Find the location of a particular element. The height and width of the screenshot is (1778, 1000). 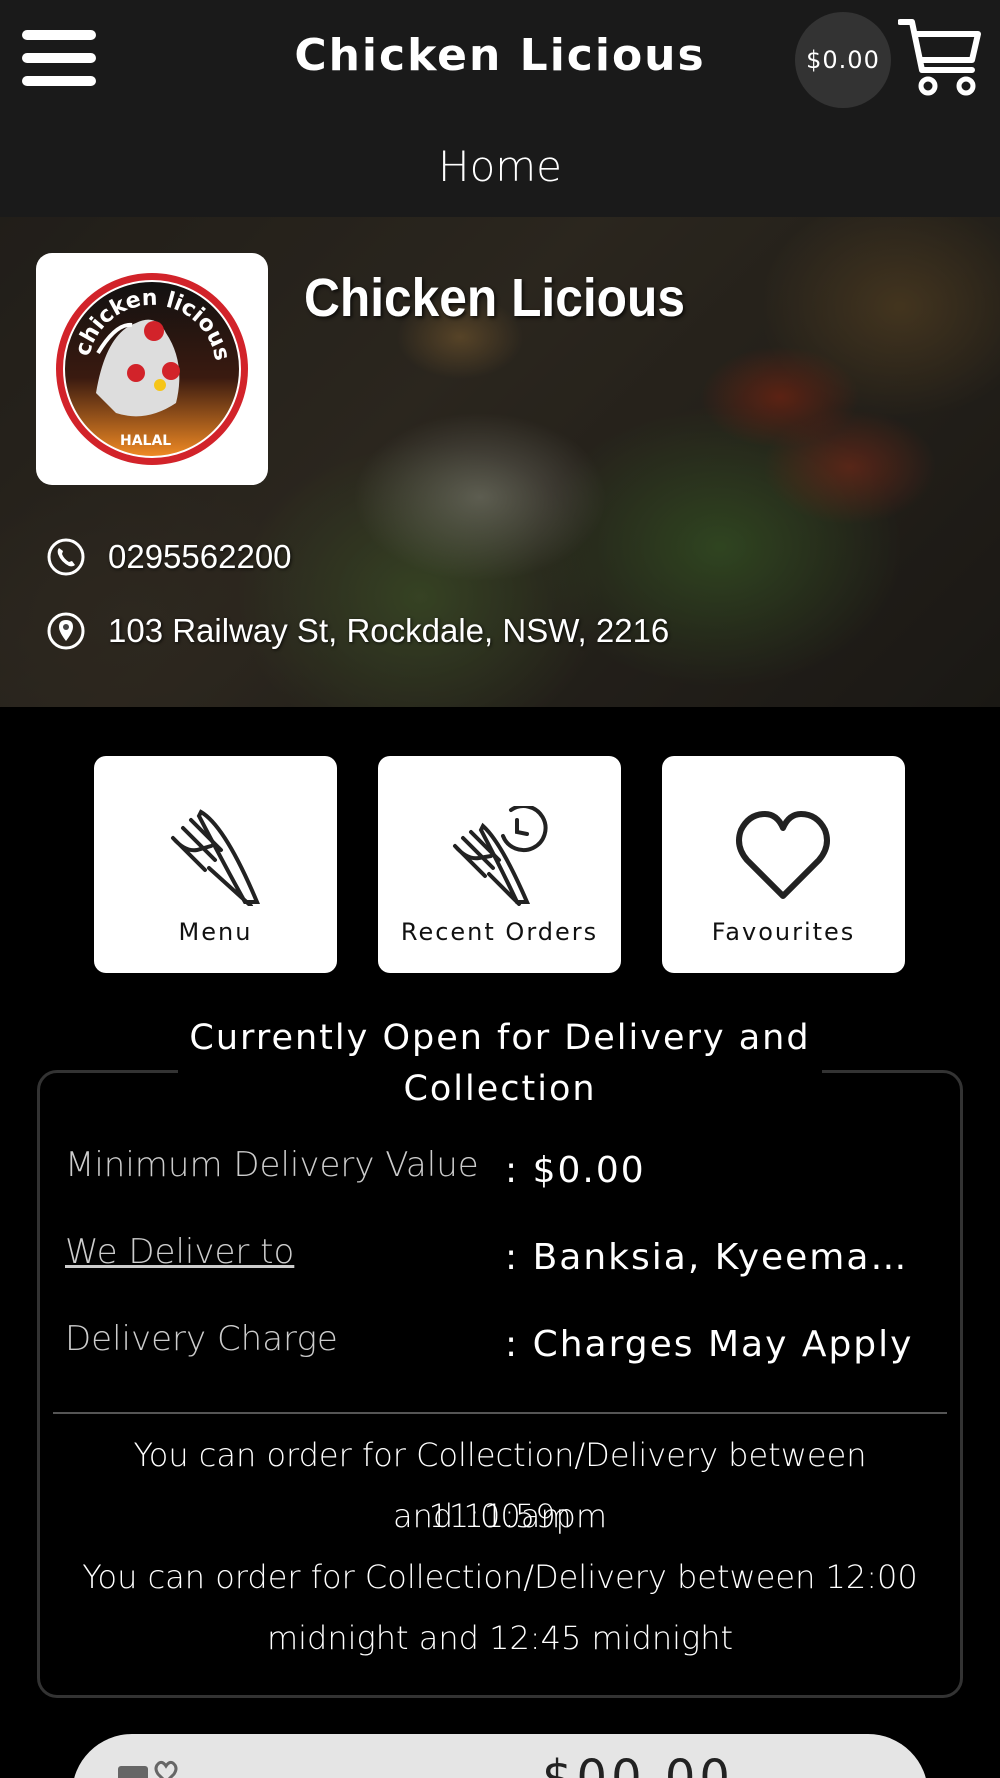

top-app-bar: Chicken Licious $0.00 is located at coordinates (500, 60).